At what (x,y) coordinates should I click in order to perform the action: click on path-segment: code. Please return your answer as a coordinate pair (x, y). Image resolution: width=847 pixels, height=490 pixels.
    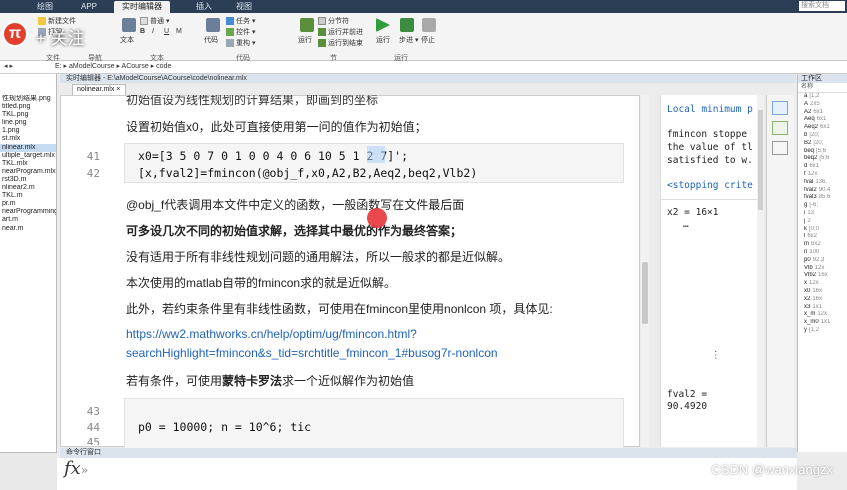
    Looking at the image, I should click on (163, 66).